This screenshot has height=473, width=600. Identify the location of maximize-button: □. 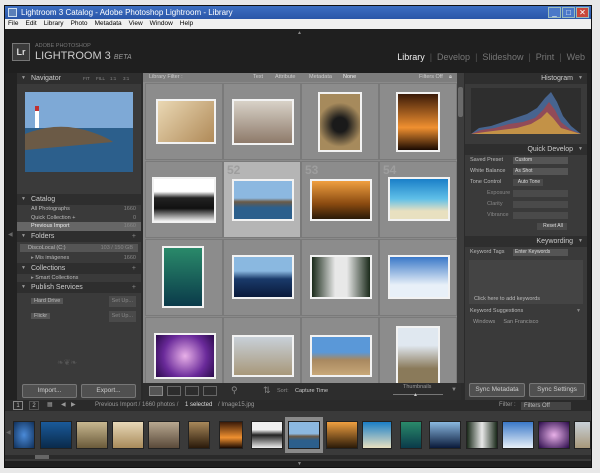
(568, 12).